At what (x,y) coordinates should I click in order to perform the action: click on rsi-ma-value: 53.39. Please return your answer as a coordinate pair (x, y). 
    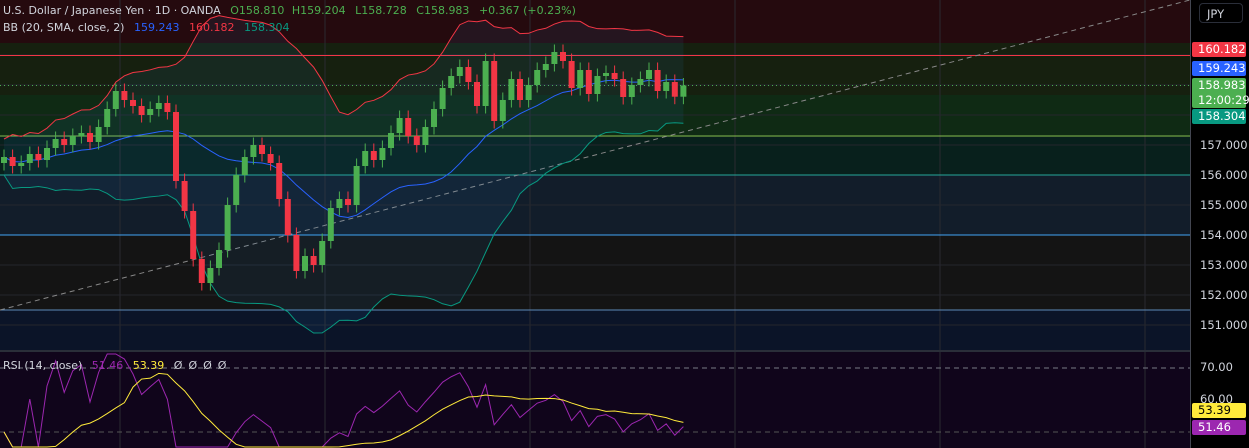
    Looking at the image, I should click on (148, 365).